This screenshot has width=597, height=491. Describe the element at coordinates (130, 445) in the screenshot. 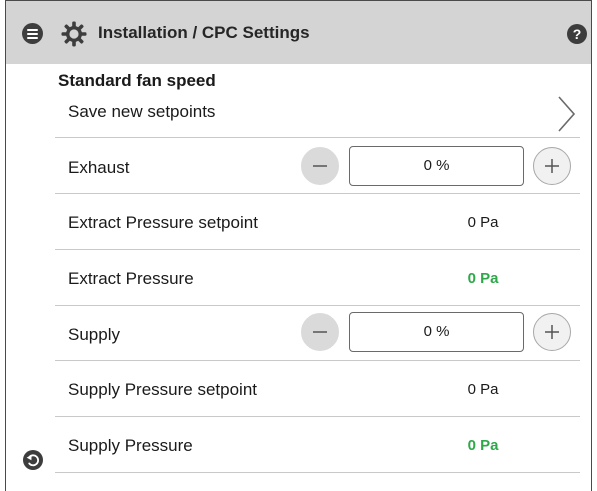

I see `supply-pressure-label: Supply Pressure` at that location.